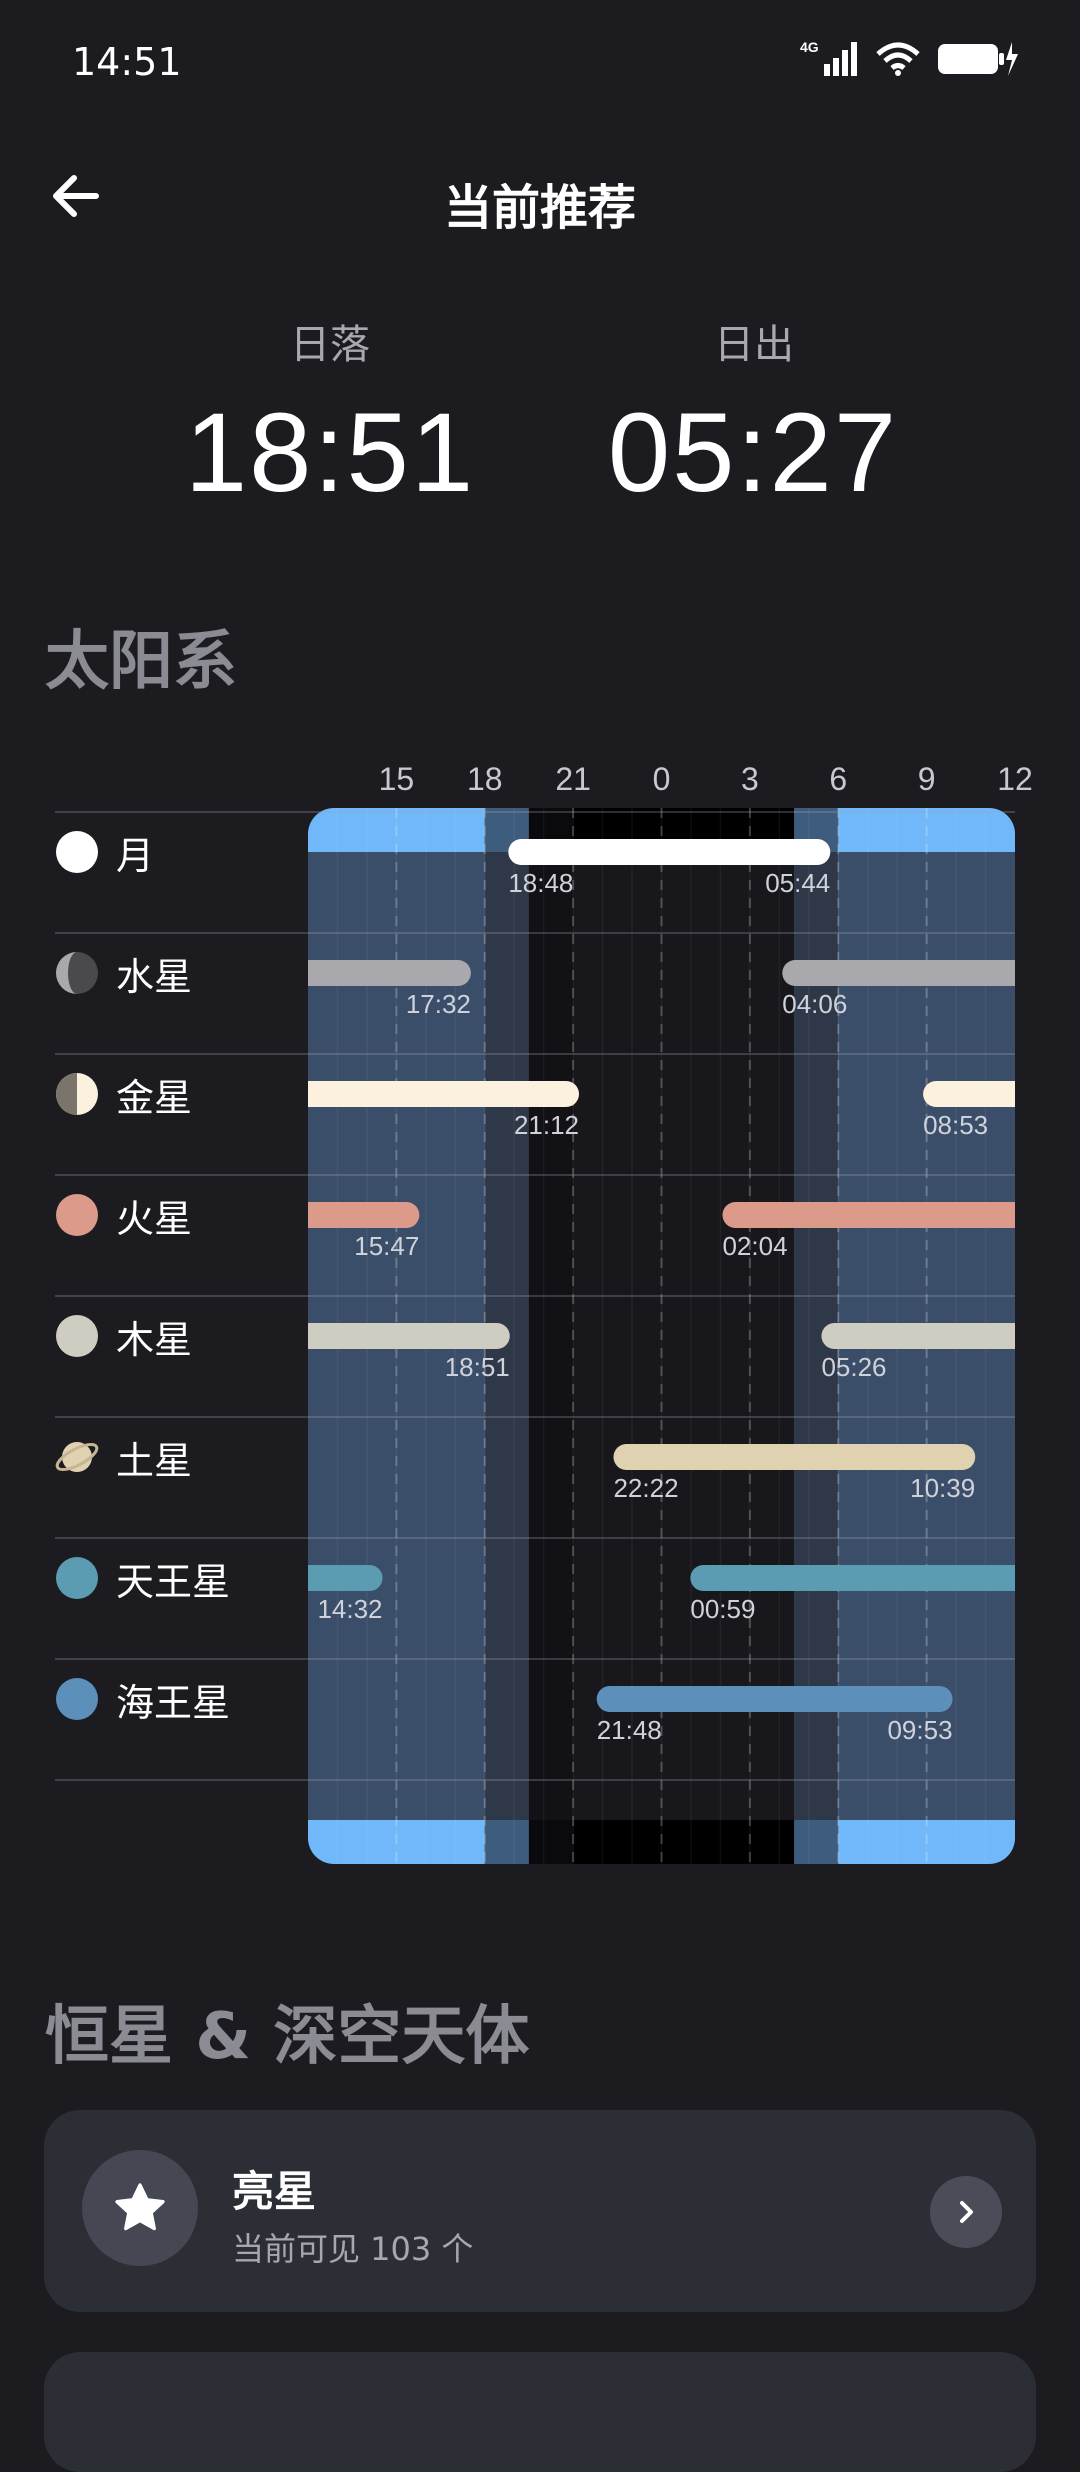 This screenshot has height=2472, width=1080. Describe the element at coordinates (154, 1097) in the screenshot. I see `planet-name: 金星` at that location.